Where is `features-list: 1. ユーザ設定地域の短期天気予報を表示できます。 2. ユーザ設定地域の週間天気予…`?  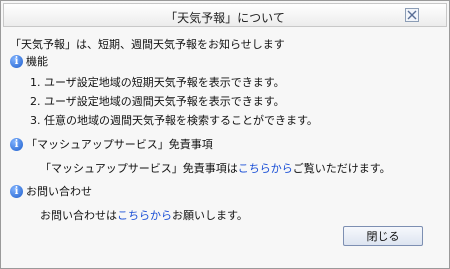 features-list: 1. ユーザ設定地域の短期天気予報を表示できます。 2. ユーザ設定地域の週間天気予… is located at coordinates (174, 101).